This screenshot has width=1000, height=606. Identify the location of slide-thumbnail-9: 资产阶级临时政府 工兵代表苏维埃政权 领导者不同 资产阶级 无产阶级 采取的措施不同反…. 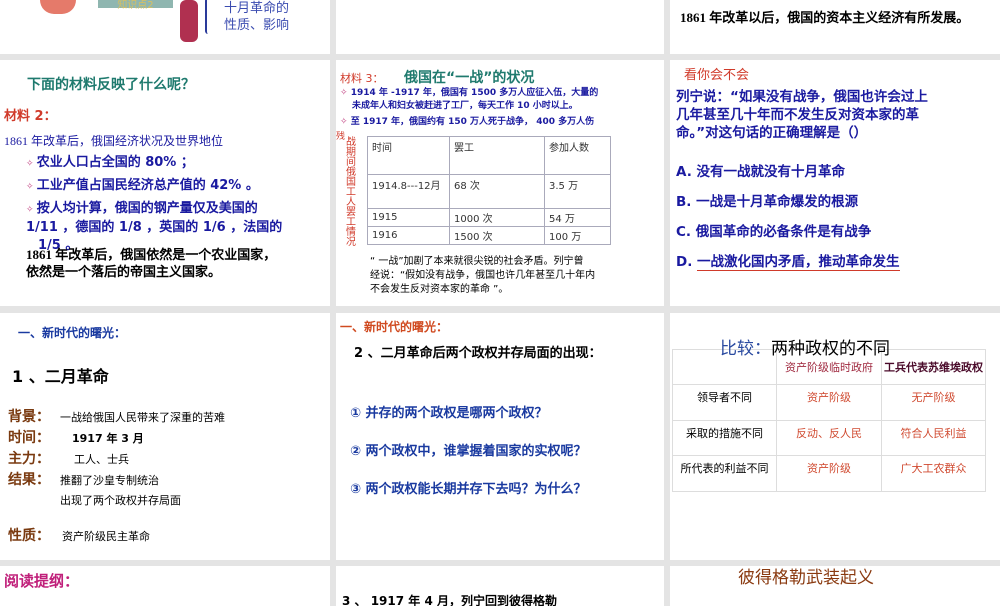
(835, 436).